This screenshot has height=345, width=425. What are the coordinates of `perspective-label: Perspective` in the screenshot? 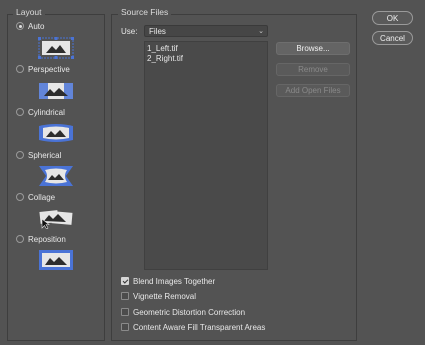 It's located at (49, 69).